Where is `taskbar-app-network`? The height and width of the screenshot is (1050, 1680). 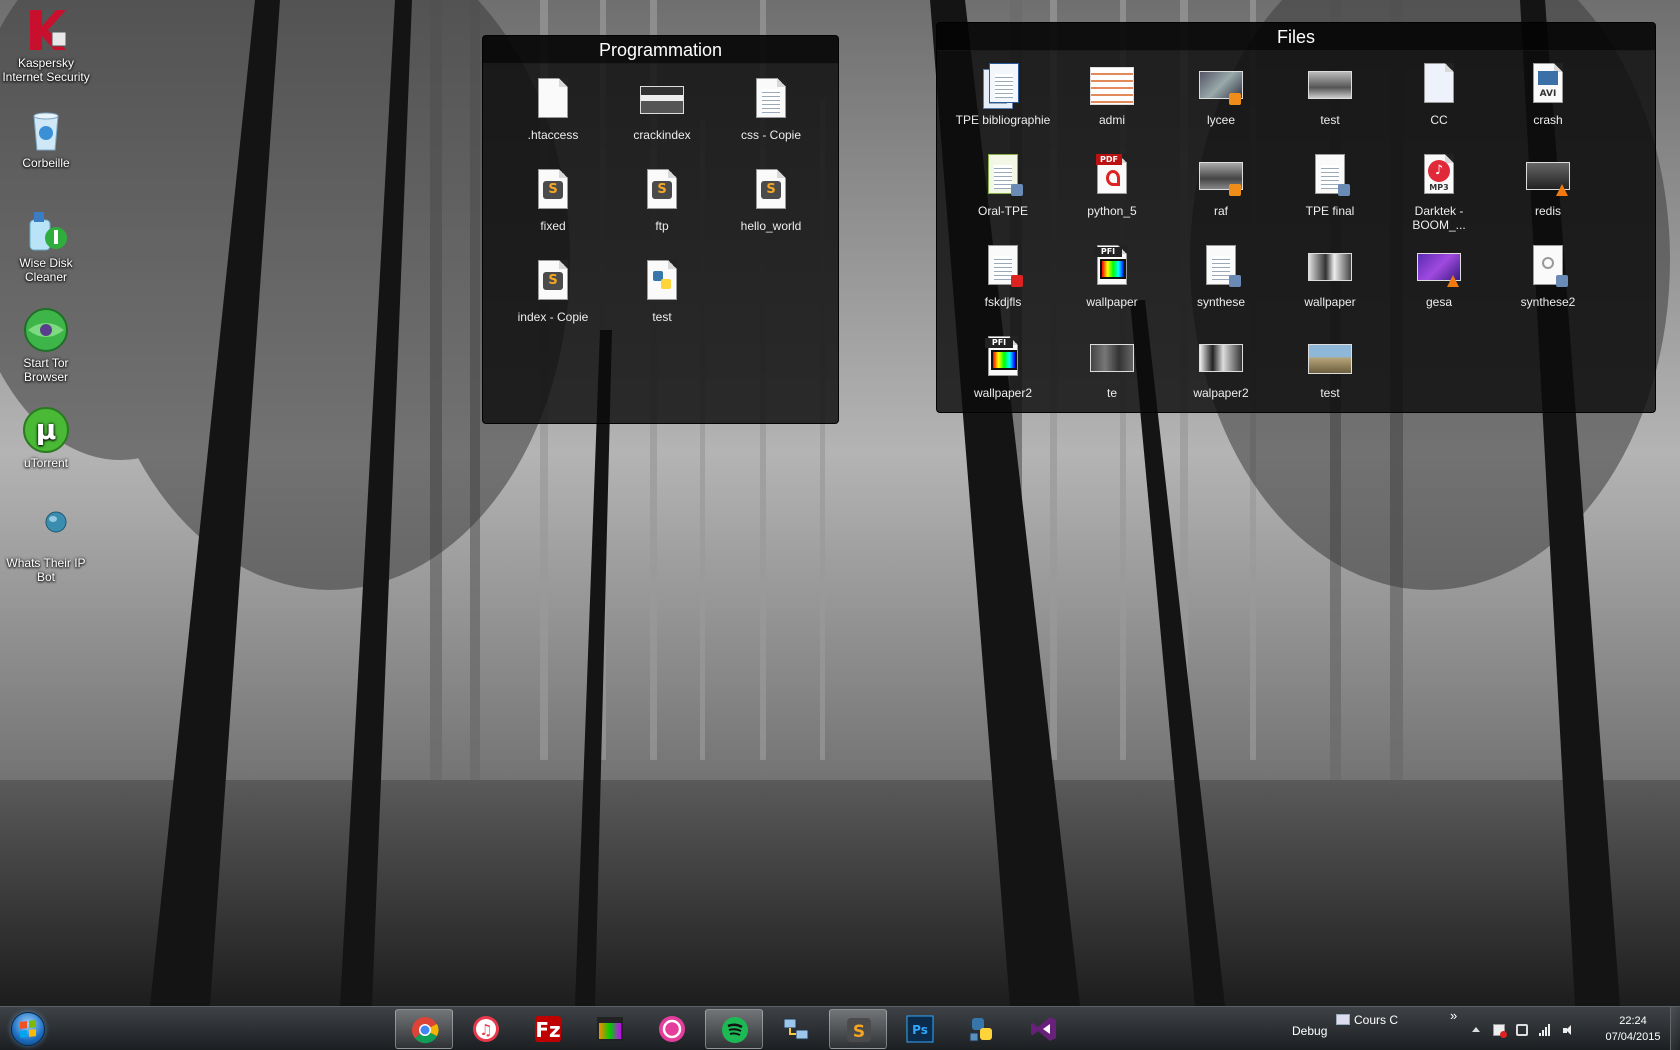 taskbar-app-network is located at coordinates (796, 1029).